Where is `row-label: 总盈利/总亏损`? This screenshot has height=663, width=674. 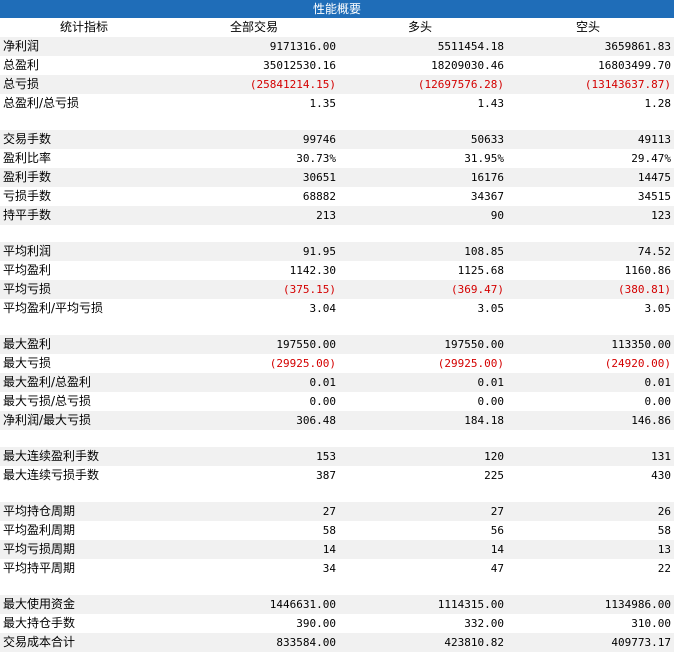 row-label: 总盈利/总亏损 is located at coordinates (41, 103).